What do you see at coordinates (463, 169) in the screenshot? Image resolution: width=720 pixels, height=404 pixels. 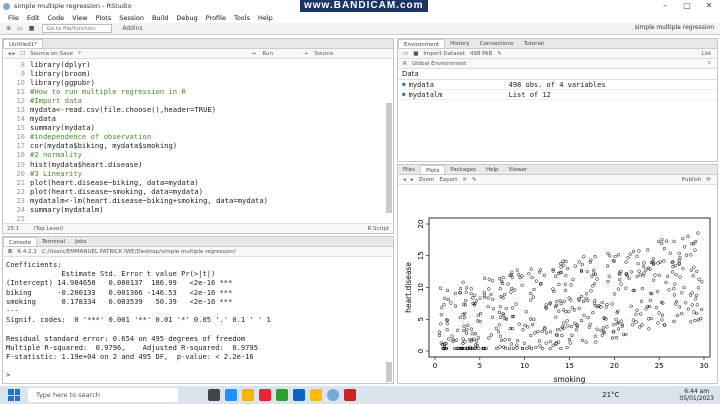 I see `tab-packages: Packages` at bounding box center [463, 169].